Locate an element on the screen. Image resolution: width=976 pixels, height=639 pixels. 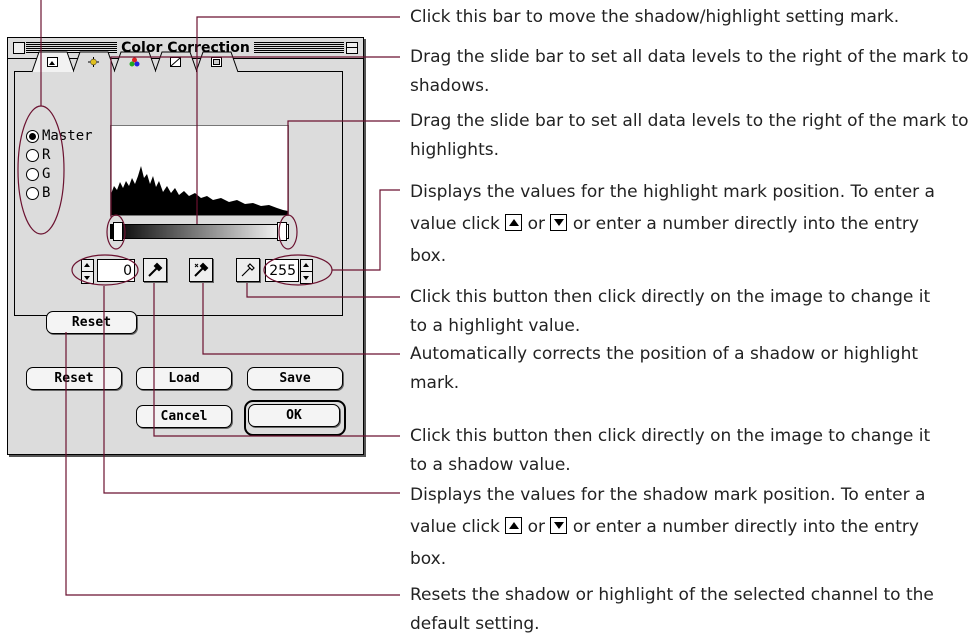
shadow-value-stepper is located at coordinates (87, 271).